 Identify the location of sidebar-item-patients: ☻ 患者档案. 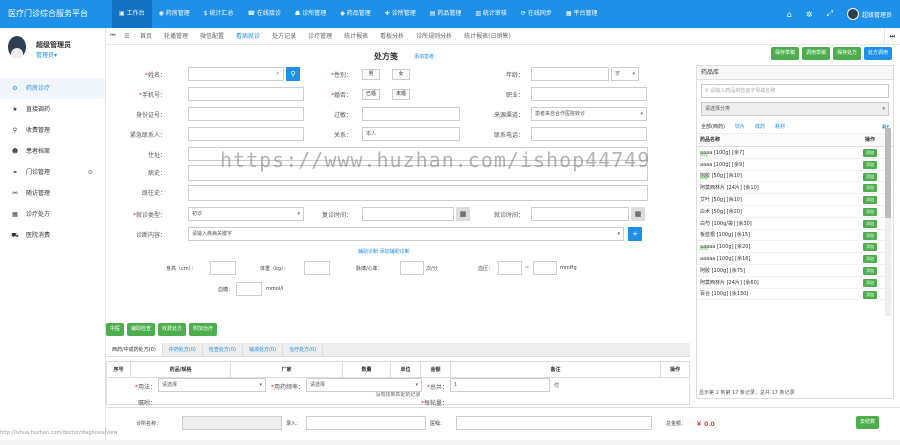
(52, 151).